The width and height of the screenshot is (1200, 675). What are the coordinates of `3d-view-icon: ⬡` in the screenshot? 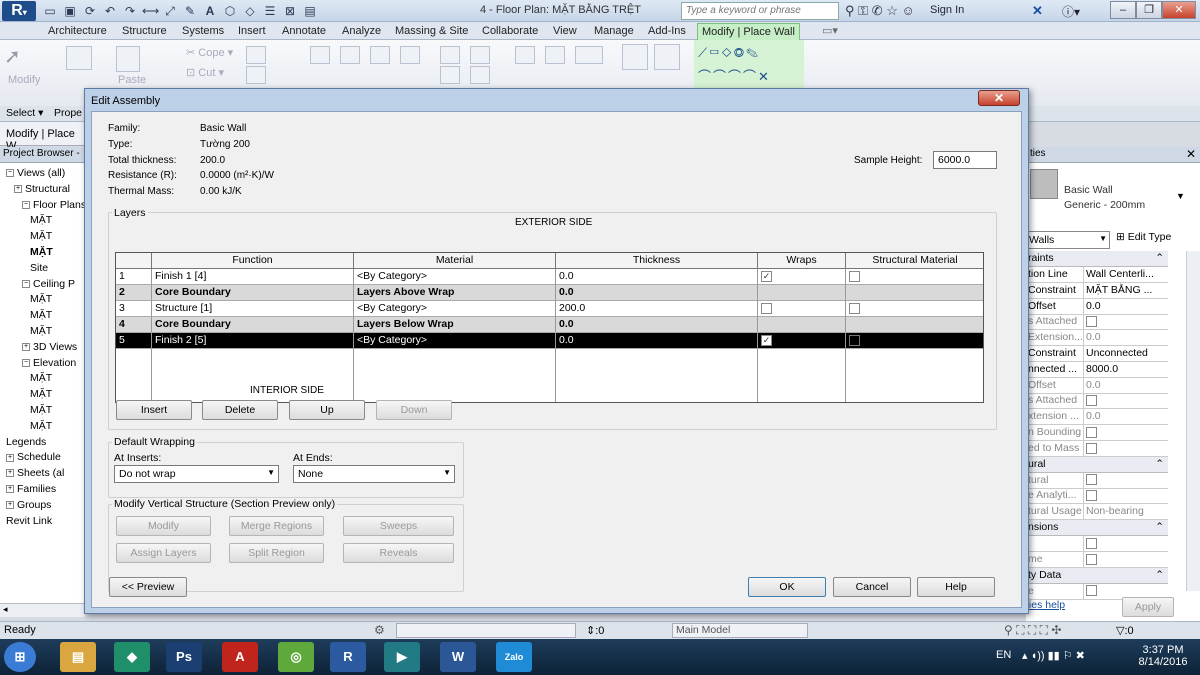 It's located at (230, 11).